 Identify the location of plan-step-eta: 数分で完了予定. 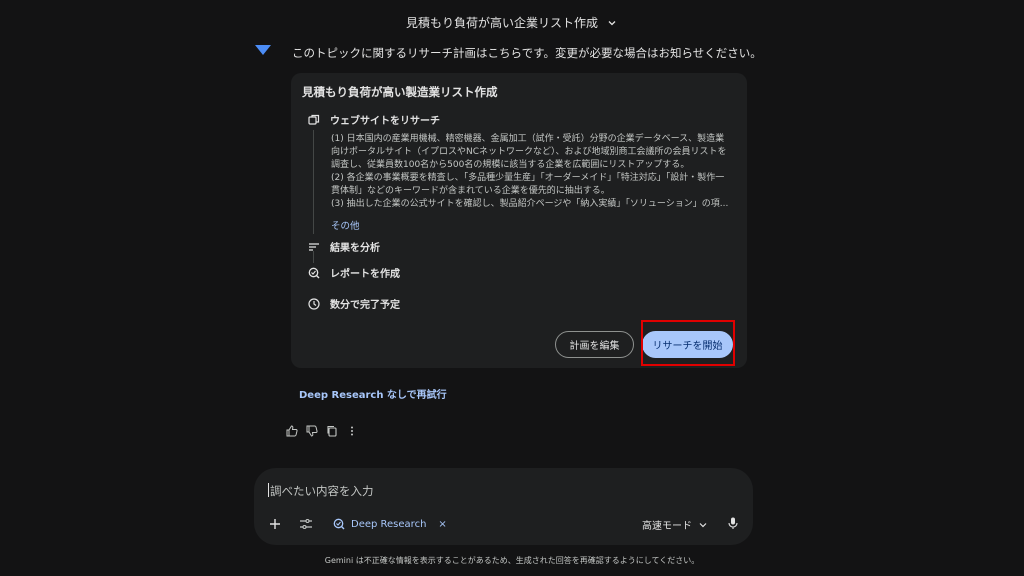
(354, 303).